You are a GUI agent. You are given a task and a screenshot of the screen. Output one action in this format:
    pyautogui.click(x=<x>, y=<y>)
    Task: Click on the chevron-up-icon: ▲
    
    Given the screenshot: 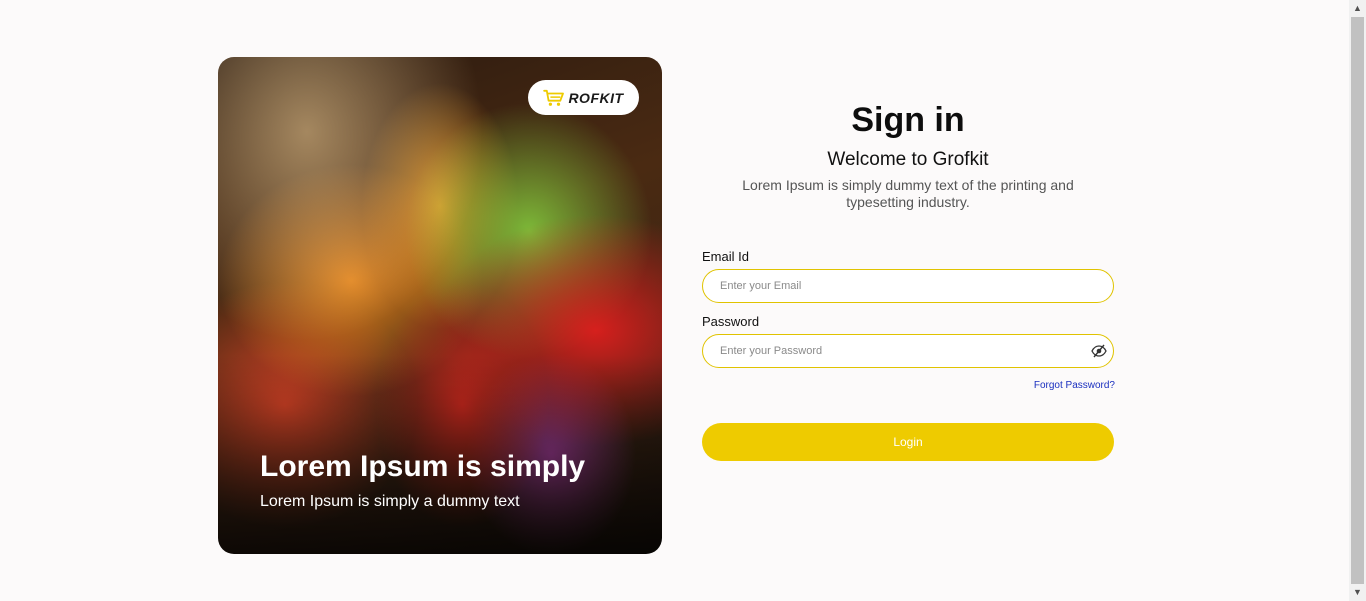 What is the action you would take?
    pyautogui.click(x=1357, y=8)
    